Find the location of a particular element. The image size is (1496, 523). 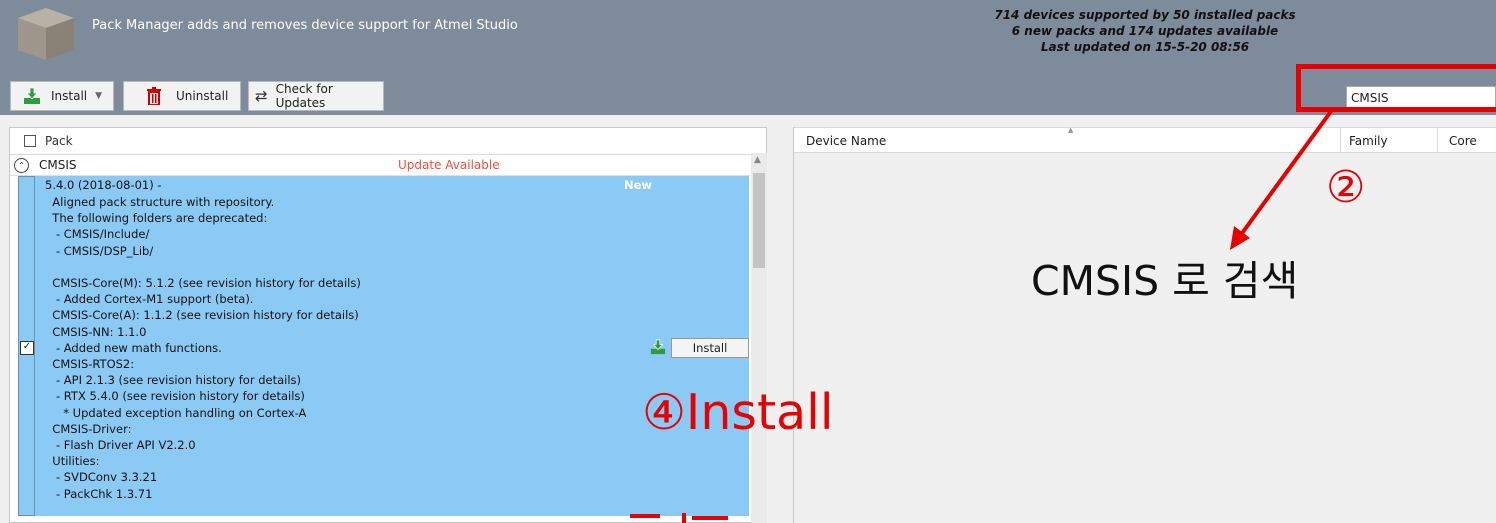

packs-header-row: Pack is located at coordinates (388, 141).